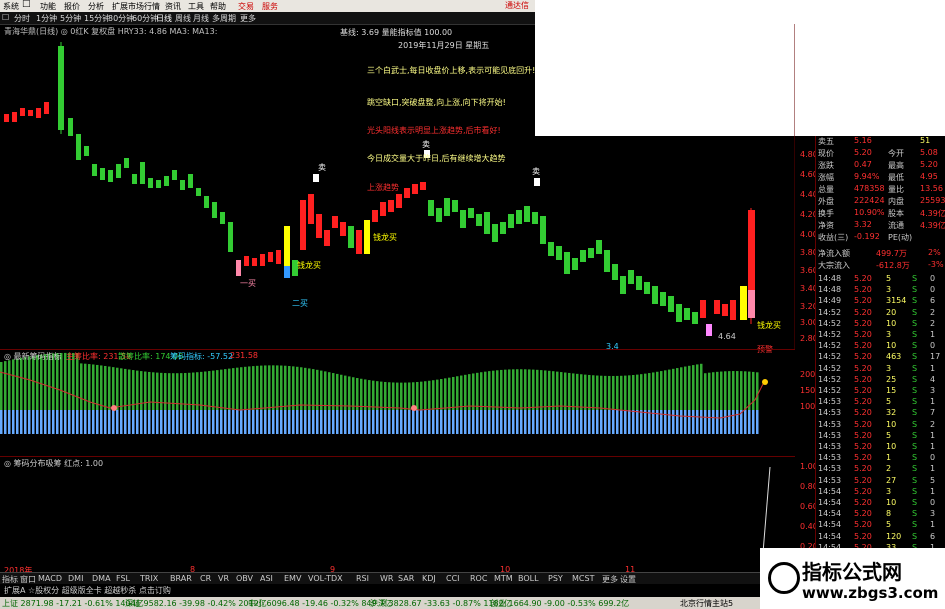  Describe the element at coordinates (145, 18) in the screenshot. I see `period-tab: 60分钟` at that location.